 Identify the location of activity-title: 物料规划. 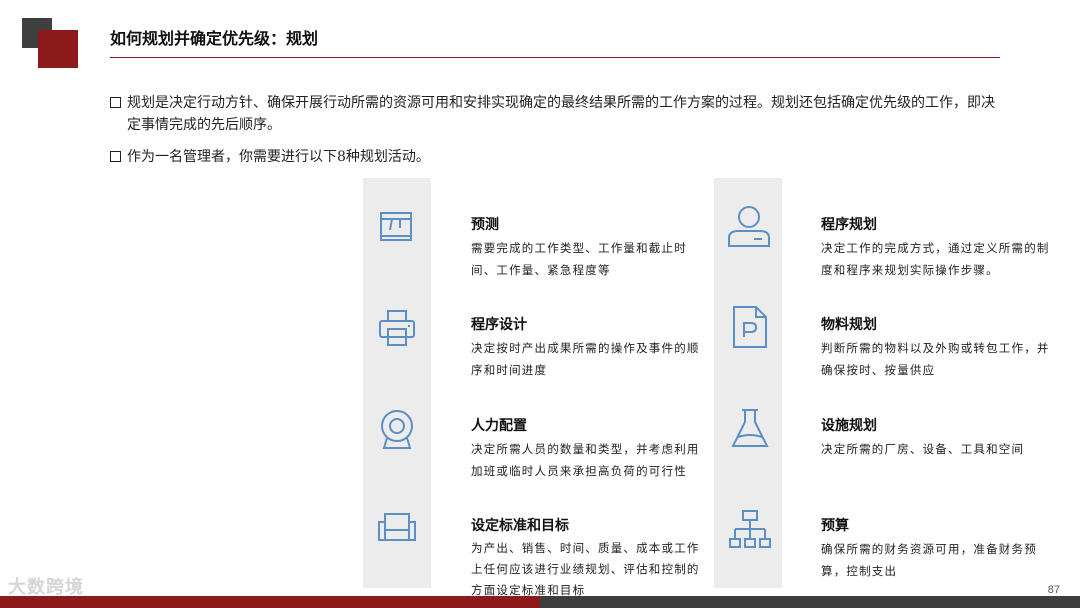
(849, 325).